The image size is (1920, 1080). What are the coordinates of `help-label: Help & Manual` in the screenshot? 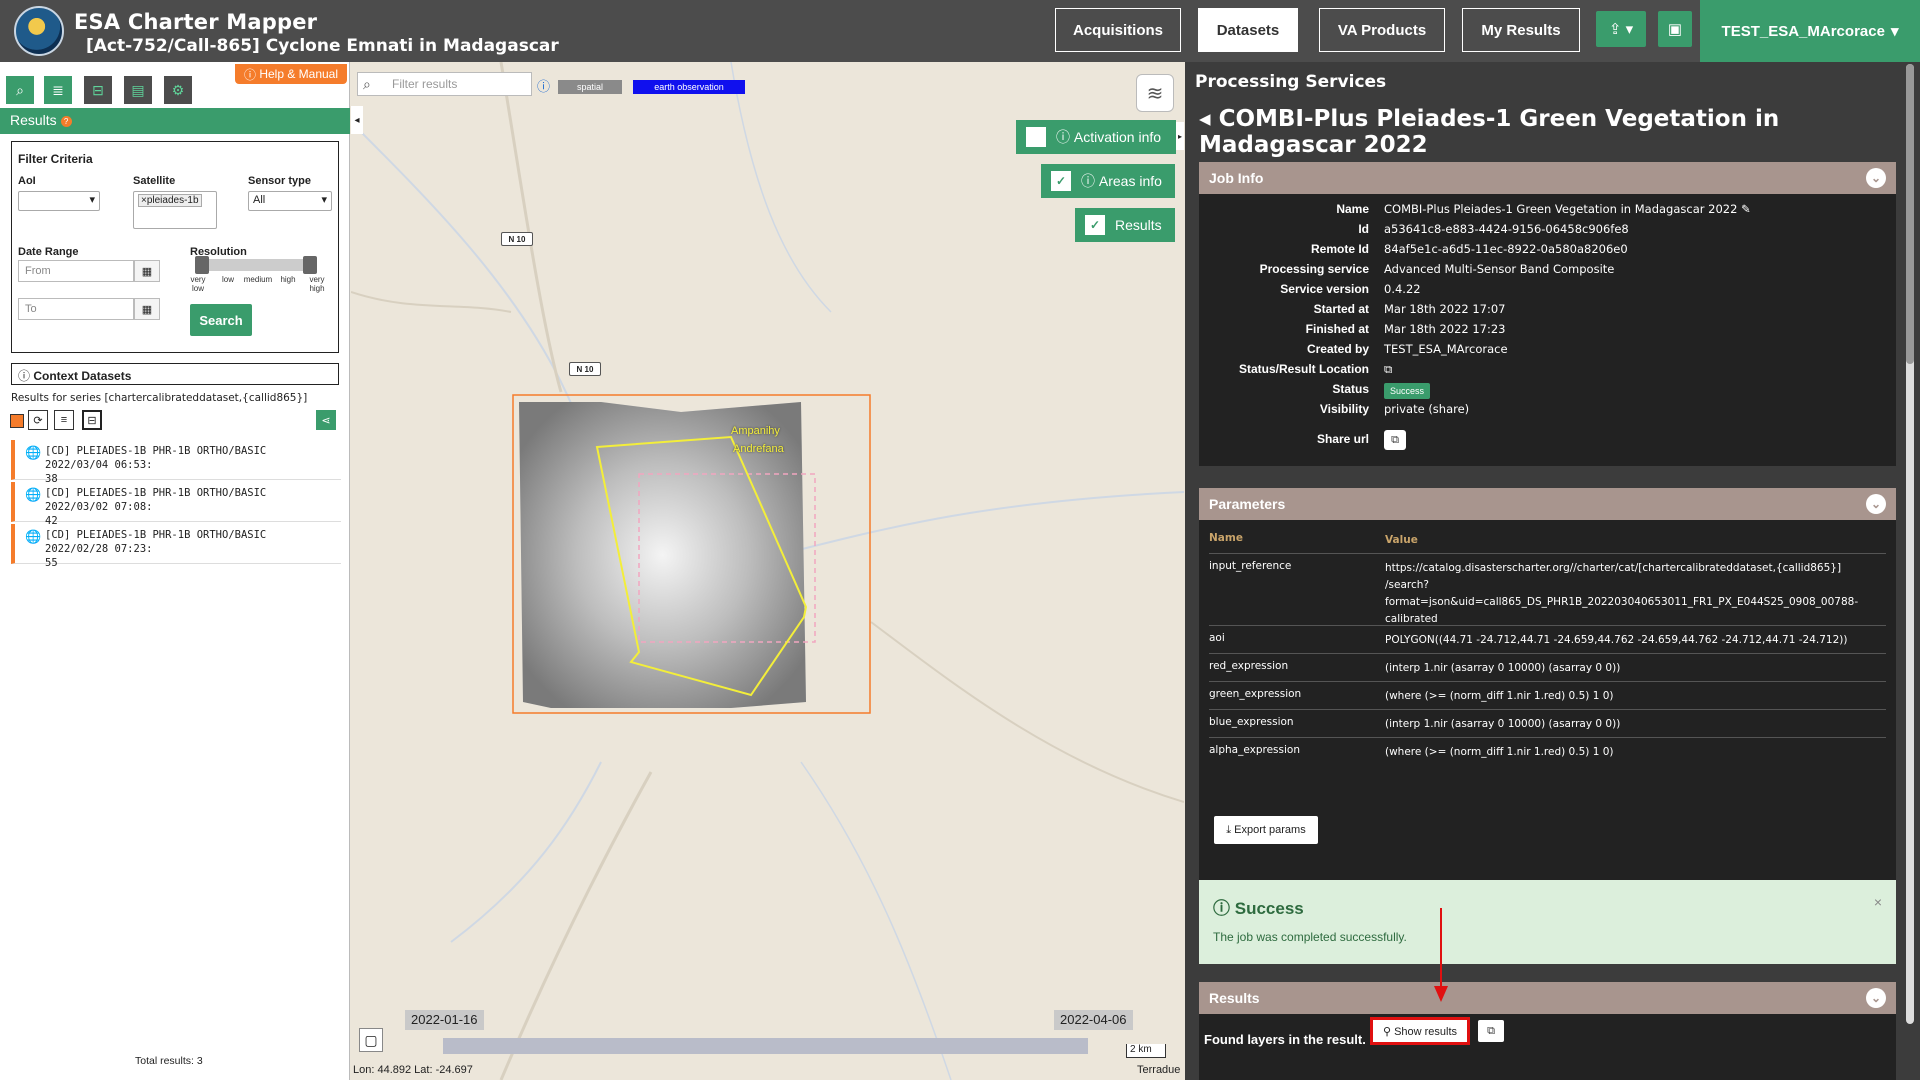 It's located at (299, 74).